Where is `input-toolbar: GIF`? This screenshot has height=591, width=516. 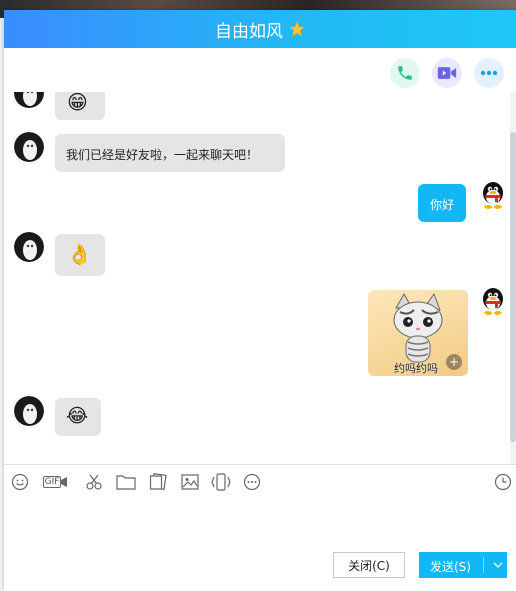
input-toolbar: GIF is located at coordinates (261, 482).